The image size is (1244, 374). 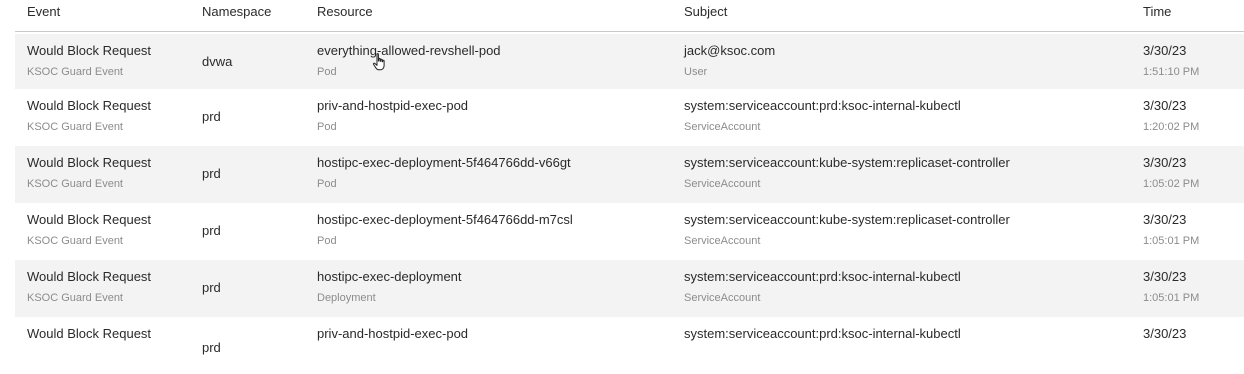 What do you see at coordinates (389, 277) in the screenshot?
I see `resource-name: hostipc-exec-deployment` at bounding box center [389, 277].